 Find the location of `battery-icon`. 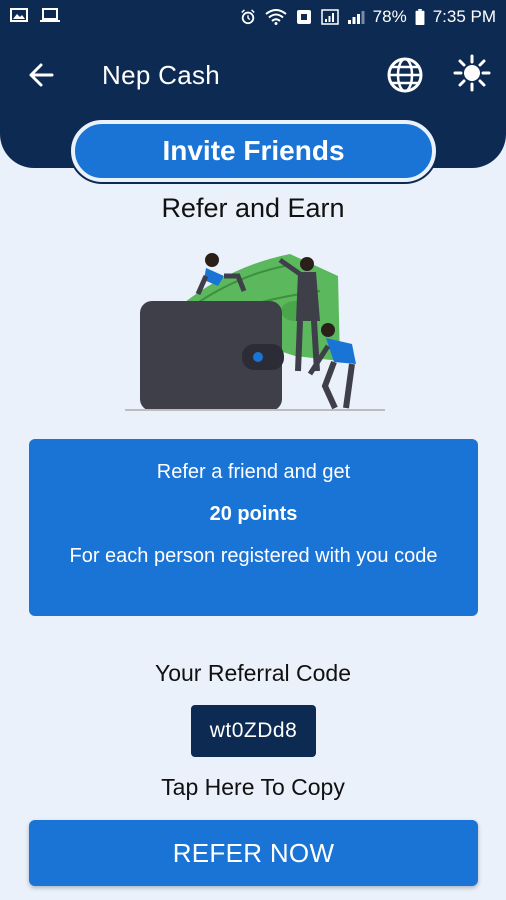

battery-icon is located at coordinates (420, 17).